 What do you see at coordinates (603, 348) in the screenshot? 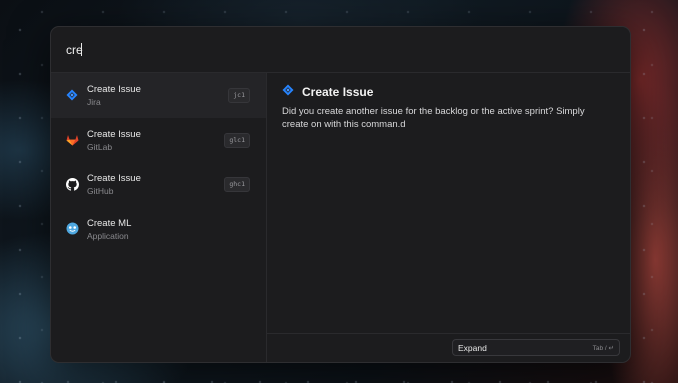
I see `expand-shortcut: Tab / ↵` at bounding box center [603, 348].